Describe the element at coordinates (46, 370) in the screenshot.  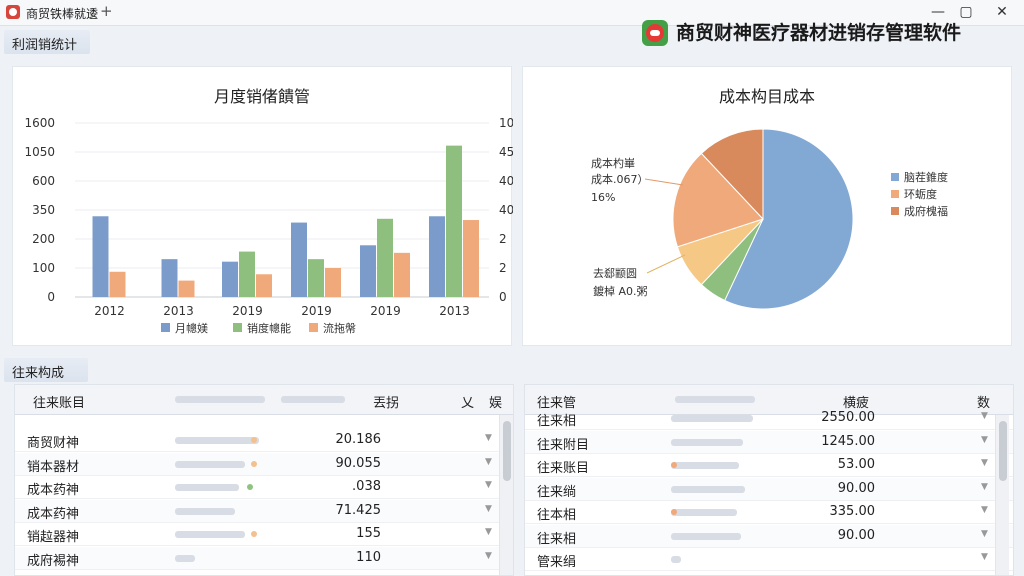
I see `section-tab-ledger: 往来构成` at that location.